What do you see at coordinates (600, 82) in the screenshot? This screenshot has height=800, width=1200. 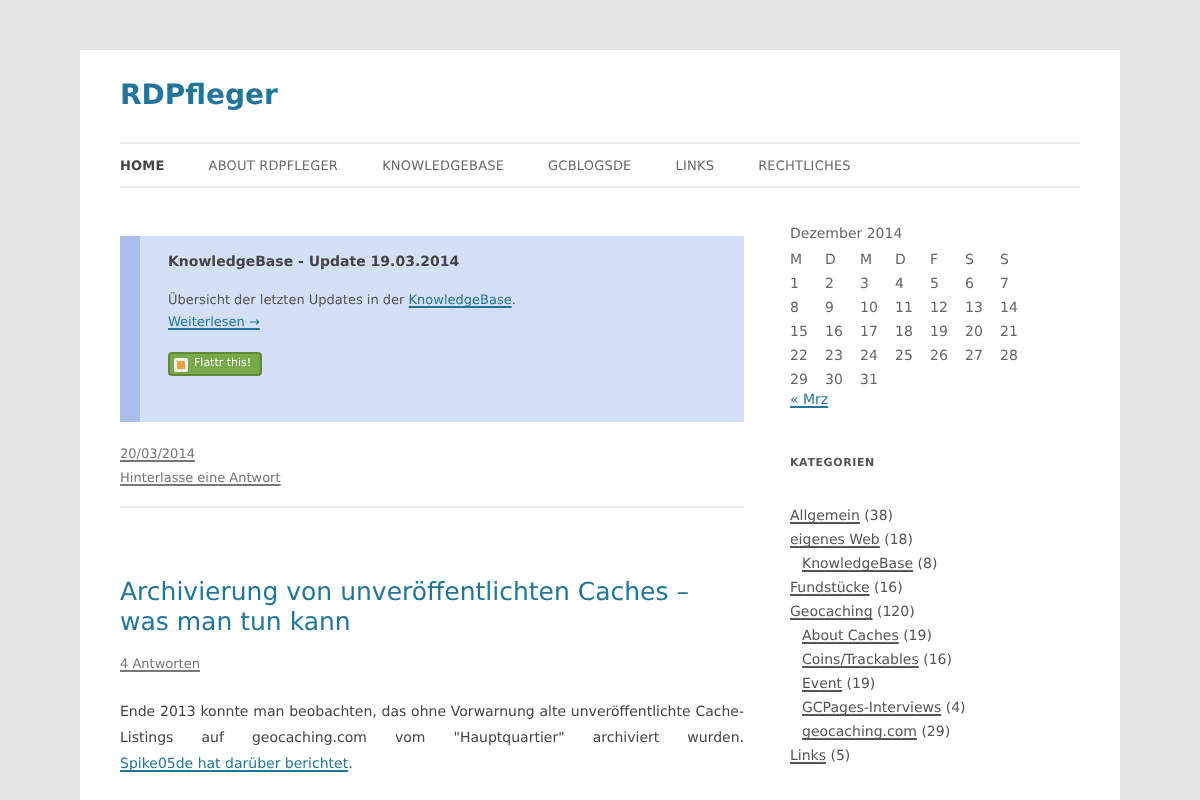 I see `site-title: RDPfleger` at bounding box center [600, 82].